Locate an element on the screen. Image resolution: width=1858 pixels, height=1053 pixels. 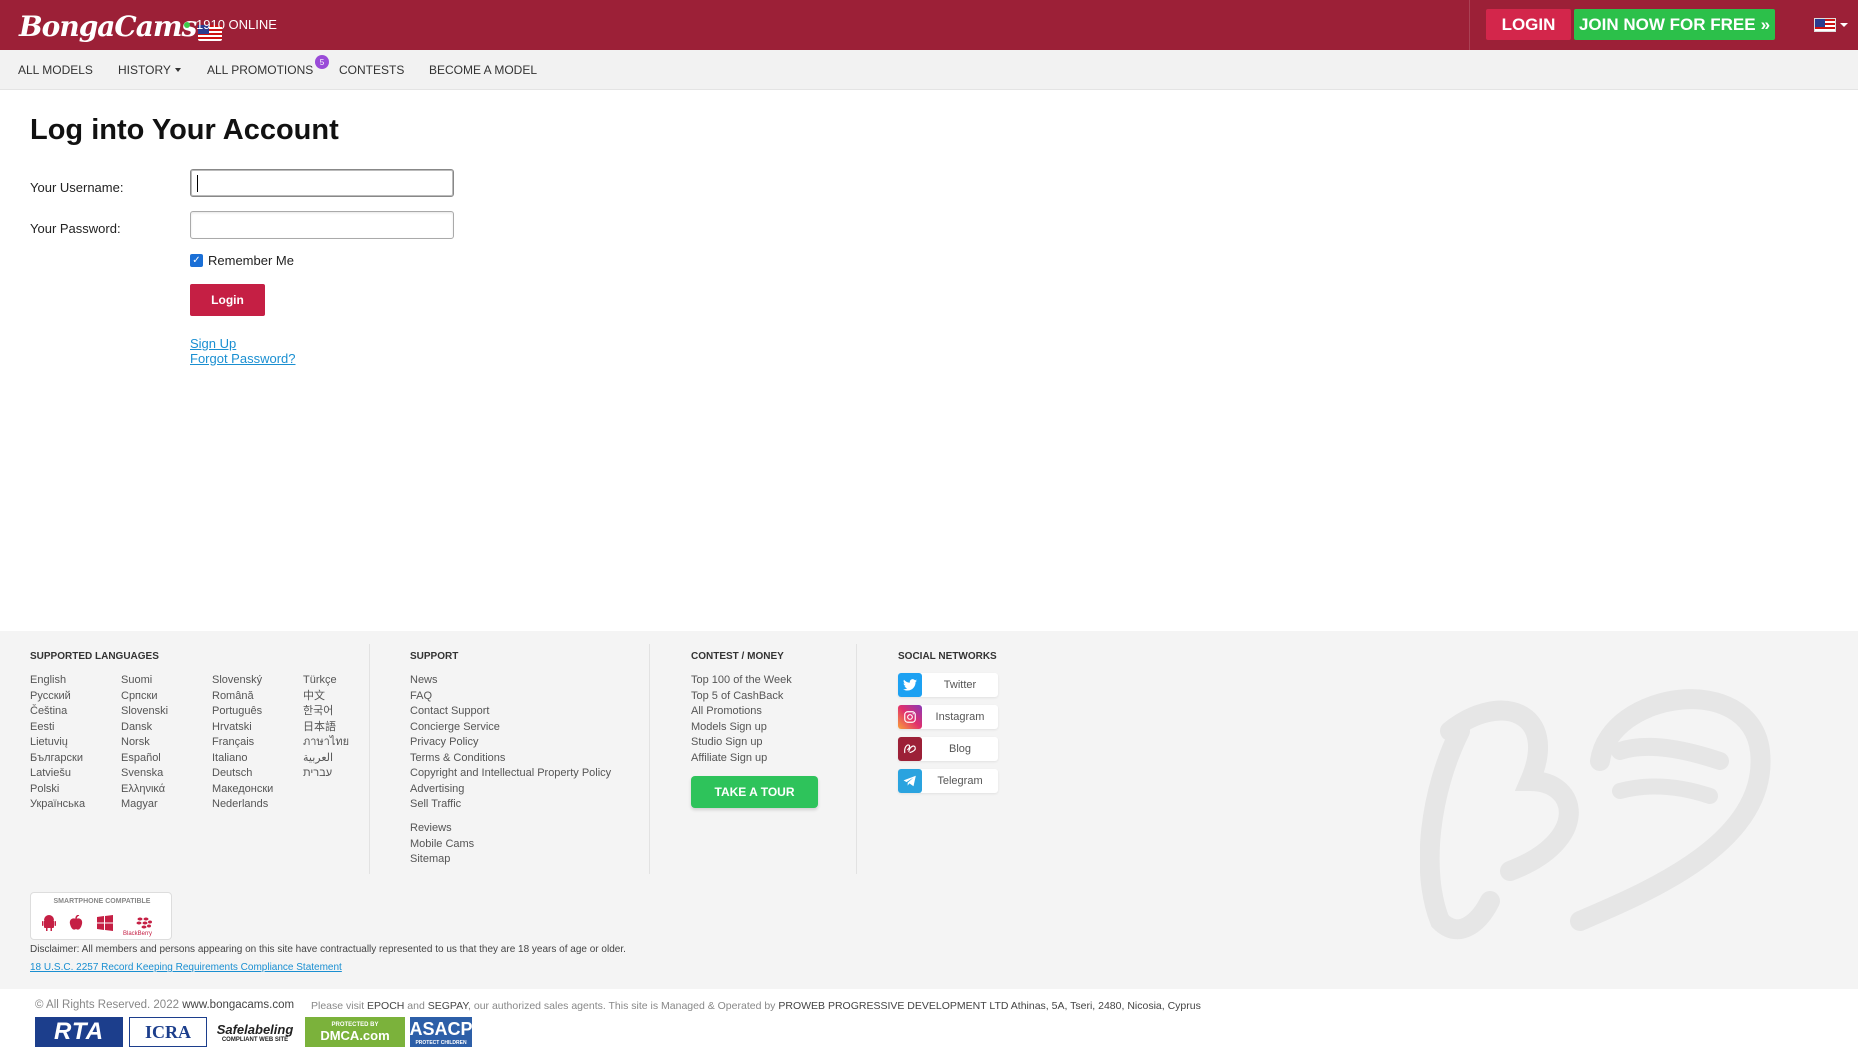
language-link: English is located at coordinates (57, 681).